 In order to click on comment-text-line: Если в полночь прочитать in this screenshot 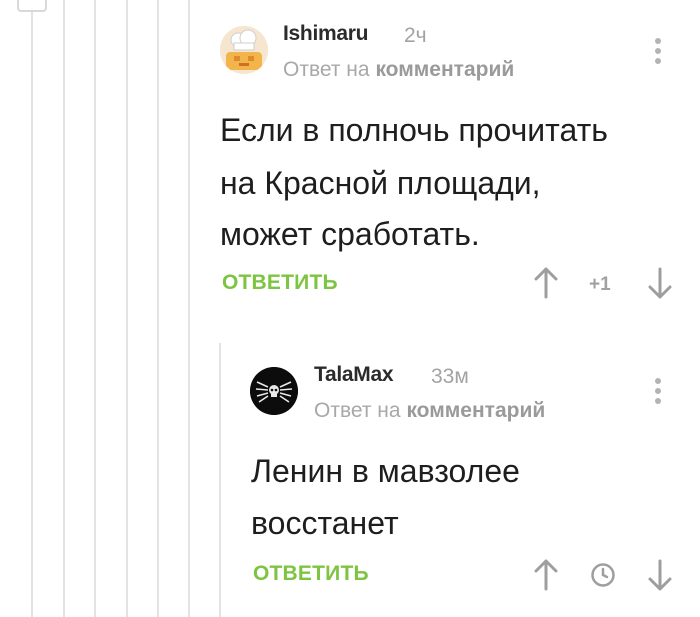, I will do `click(414, 130)`.